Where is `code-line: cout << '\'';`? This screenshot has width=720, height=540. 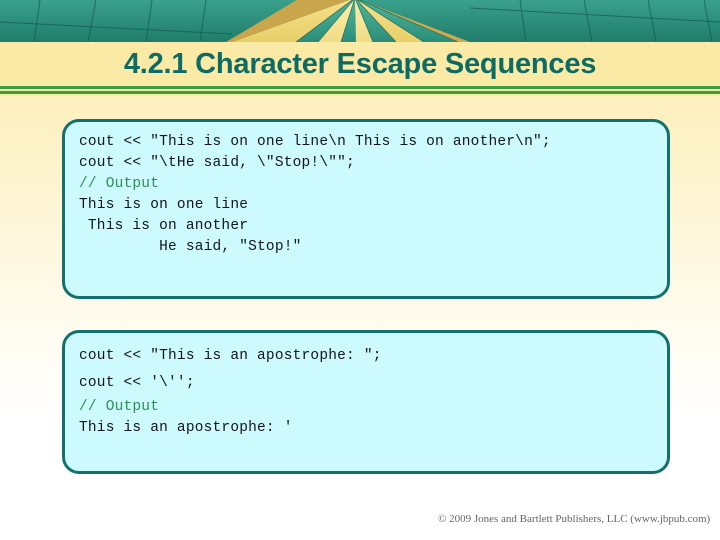 code-line: cout << '\''; is located at coordinates (137, 383).